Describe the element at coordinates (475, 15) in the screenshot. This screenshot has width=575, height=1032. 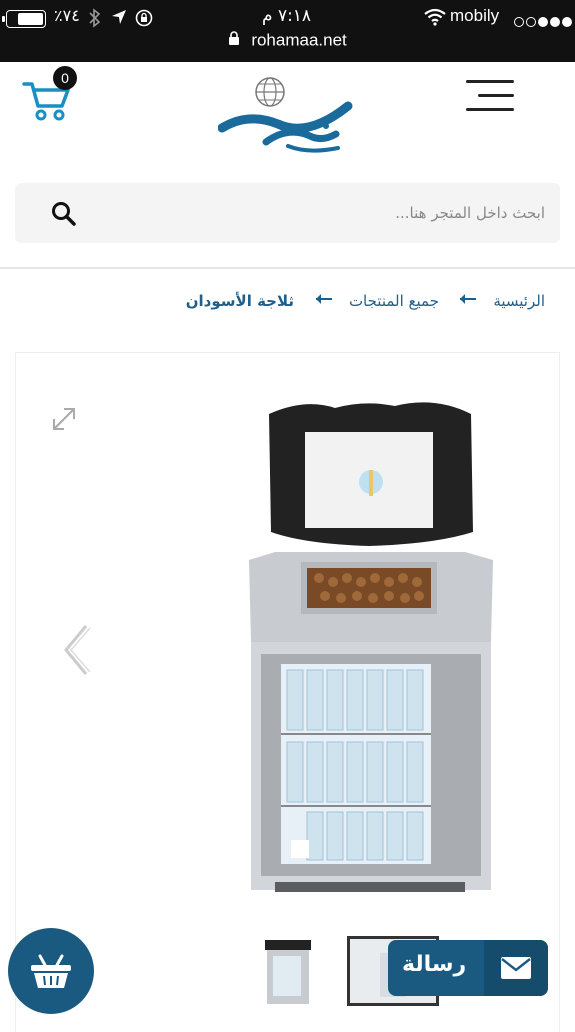
I see `carrier-name: mobily` at that location.